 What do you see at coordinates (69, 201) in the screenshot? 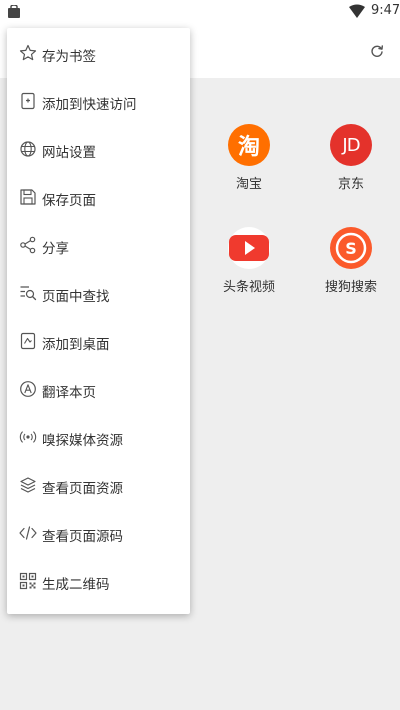
I see `menu-item-label: 保存页面` at bounding box center [69, 201].